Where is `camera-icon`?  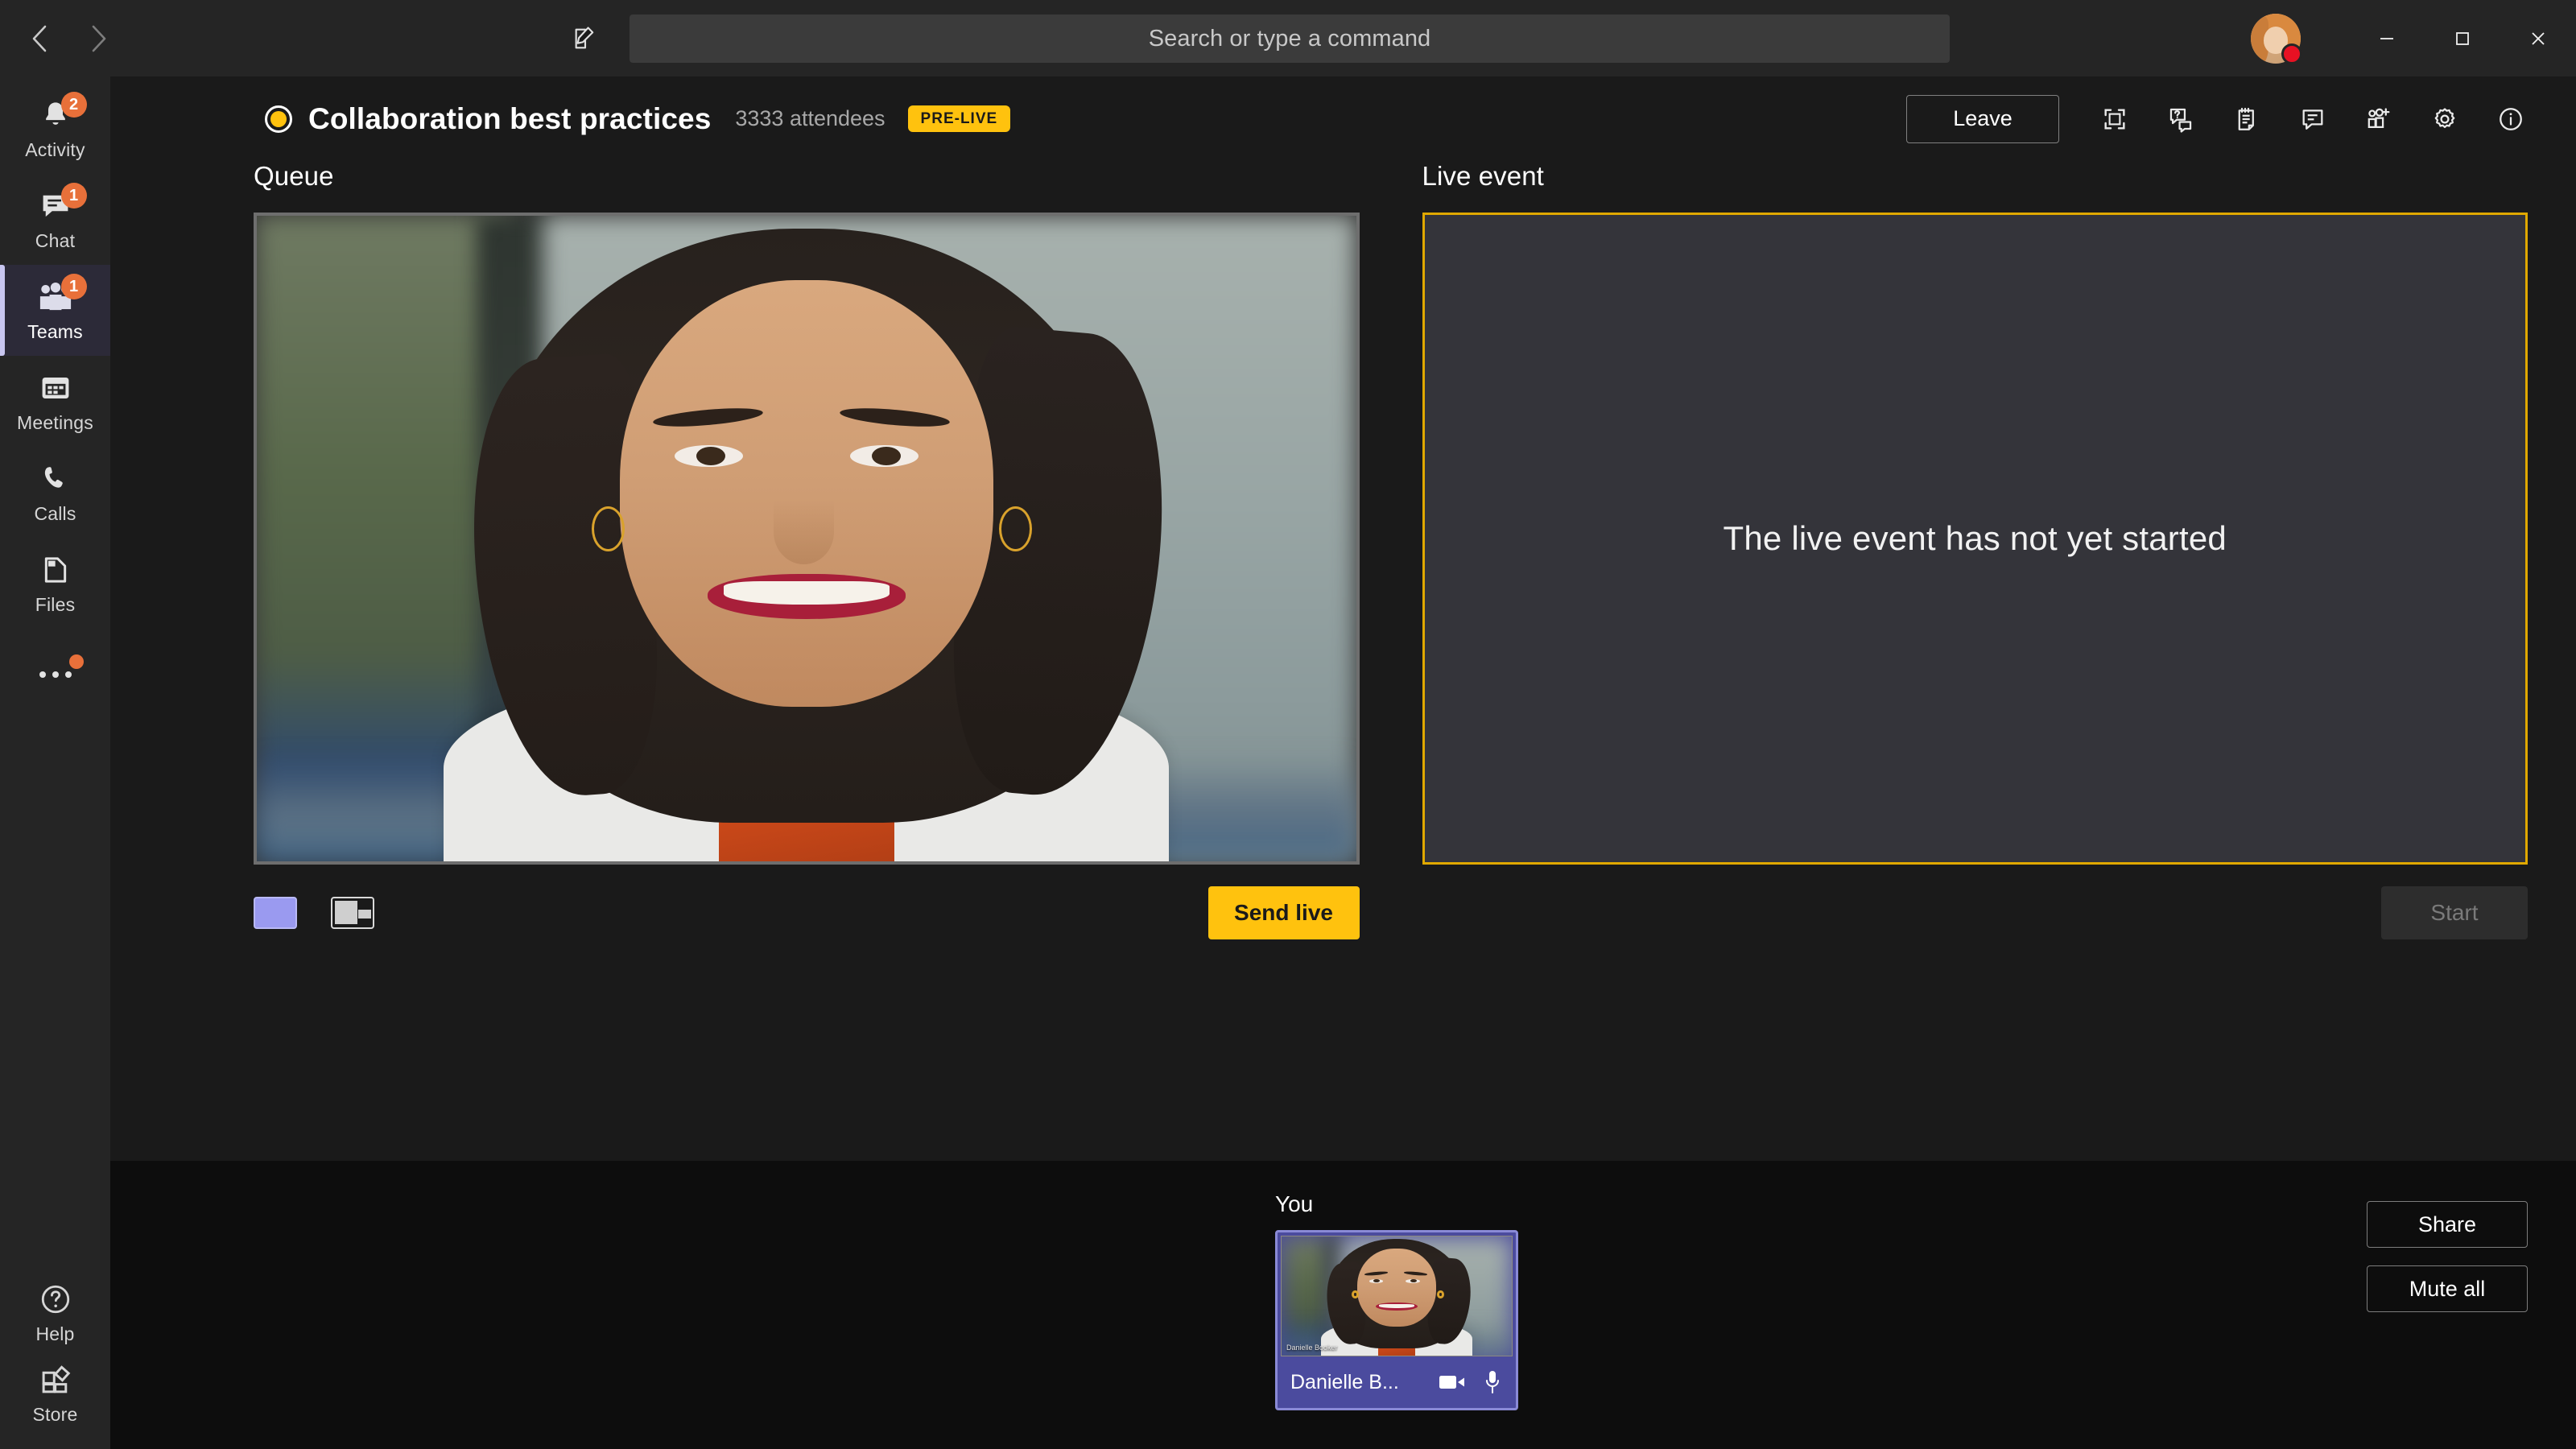 camera-icon is located at coordinates (1452, 1382).